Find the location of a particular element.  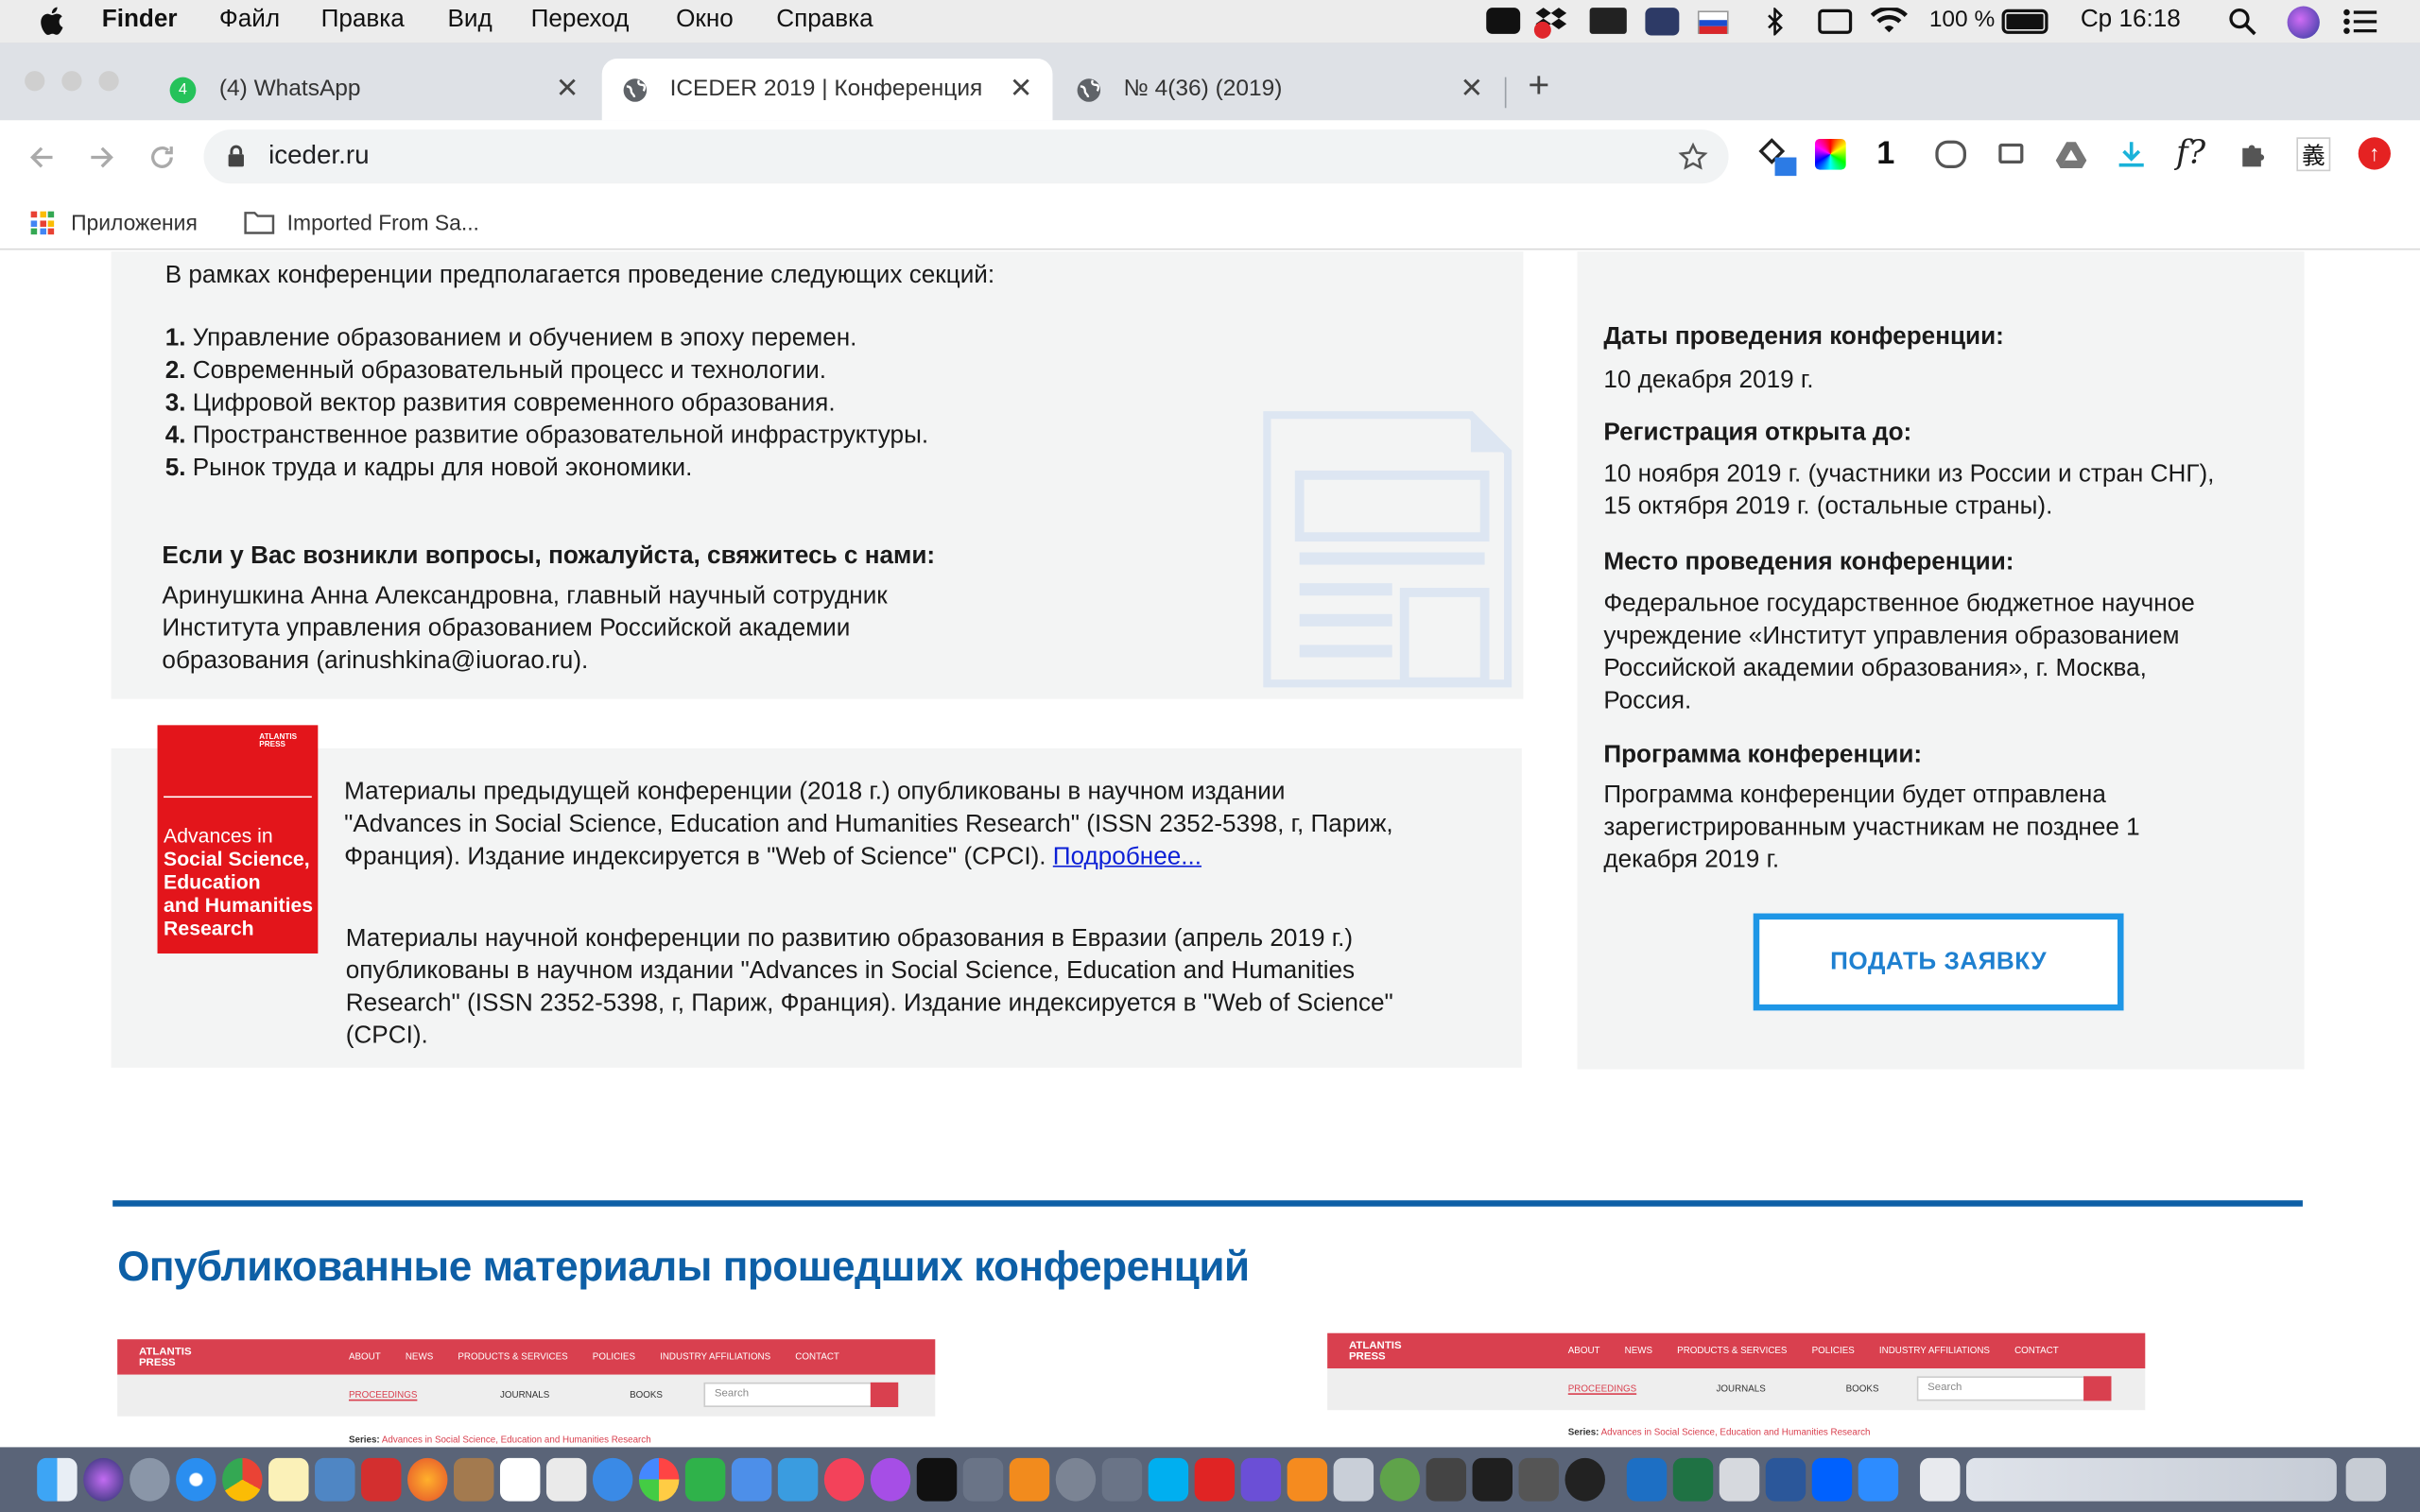

firefox-icon is located at coordinates (427, 1479).